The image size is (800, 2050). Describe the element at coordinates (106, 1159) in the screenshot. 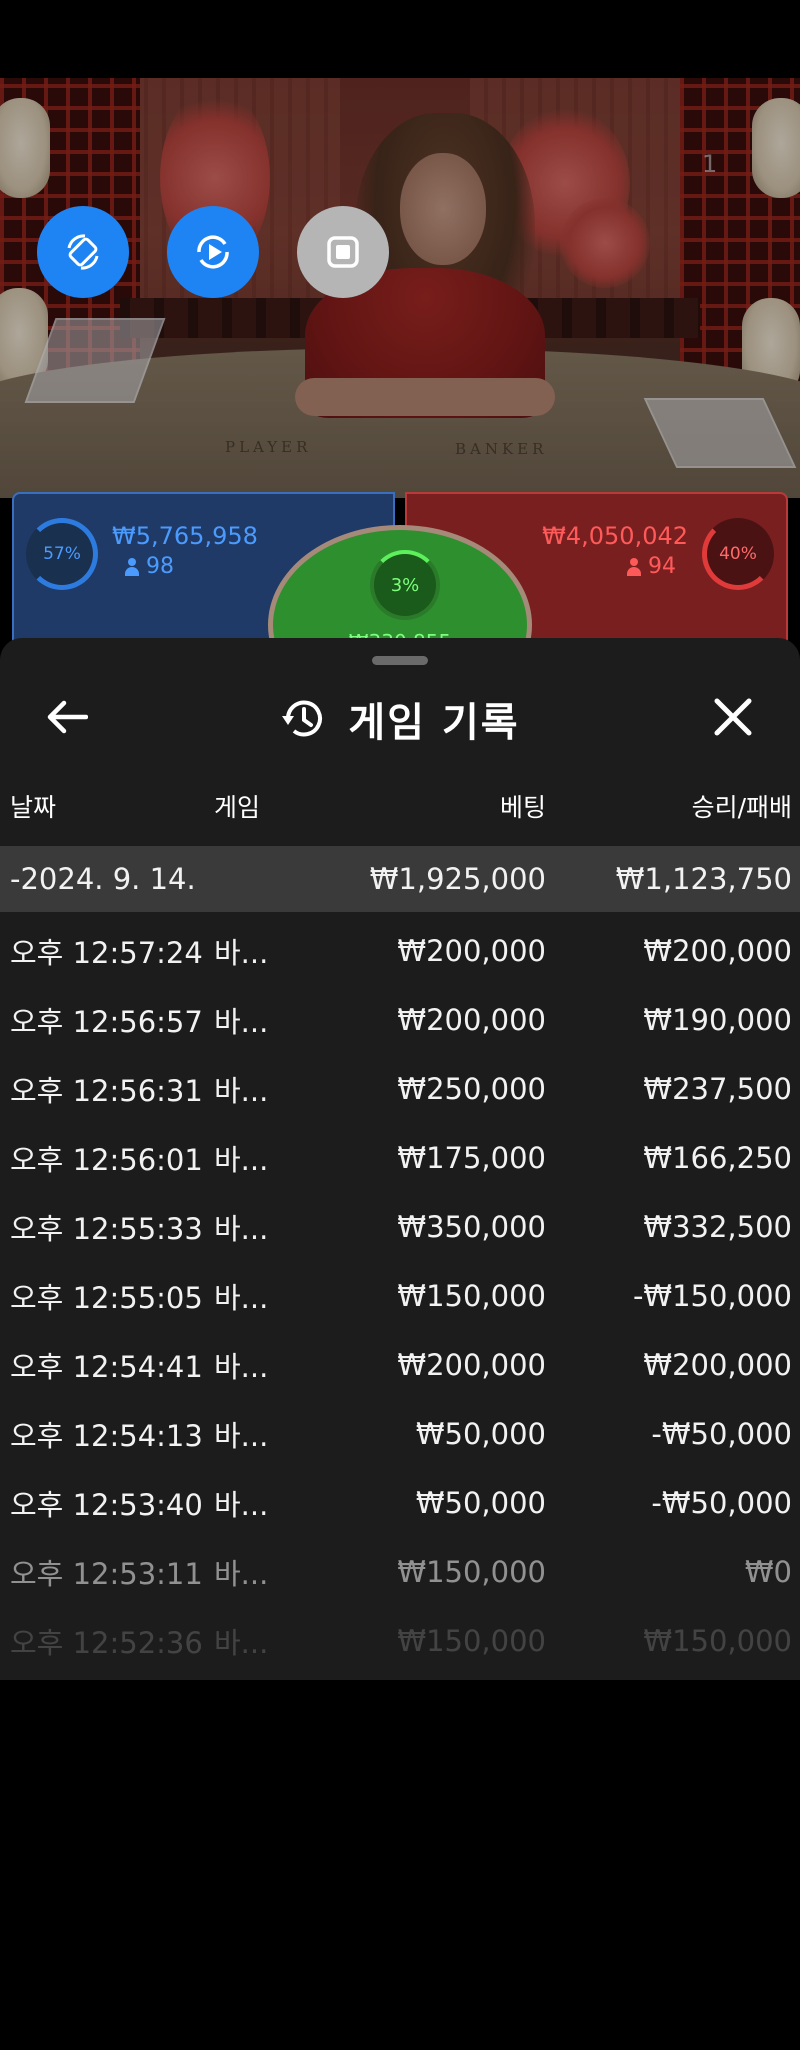

I see `row-time: 오후 12:56:01` at that location.